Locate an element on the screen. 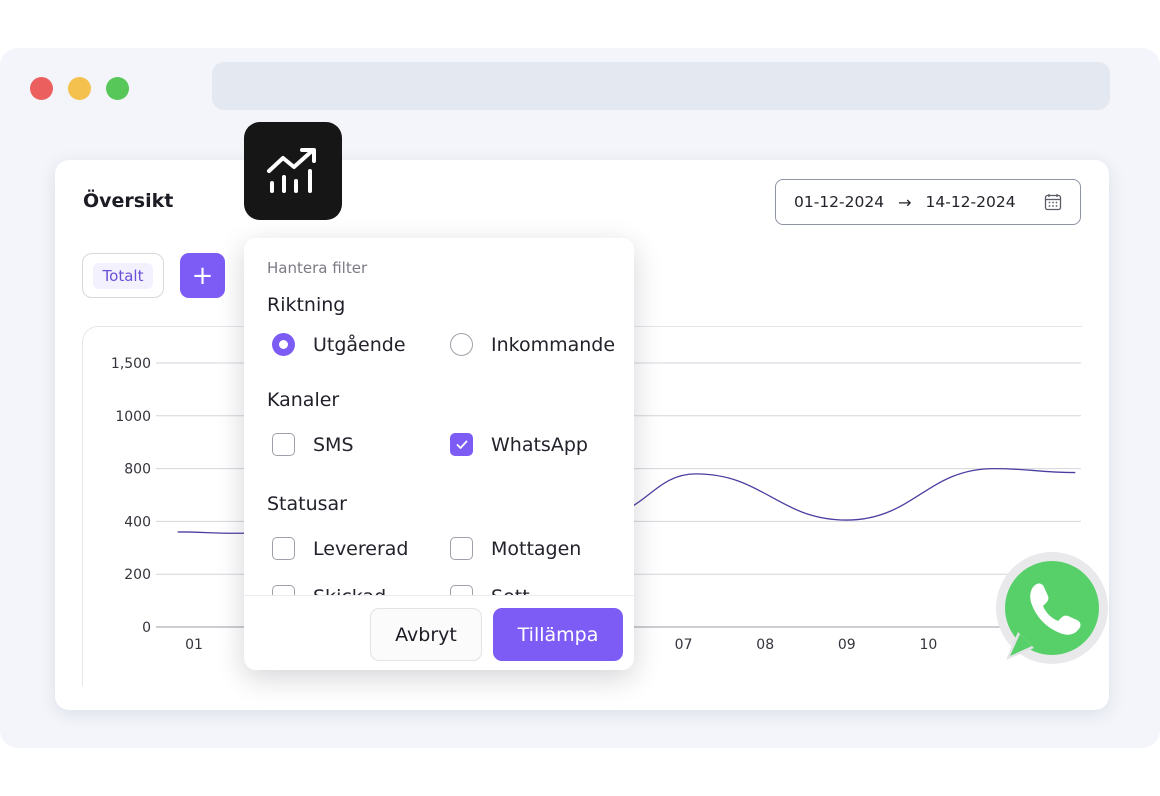 The height and width of the screenshot is (796, 1160). filter-heading: Hantera filter is located at coordinates (317, 268).